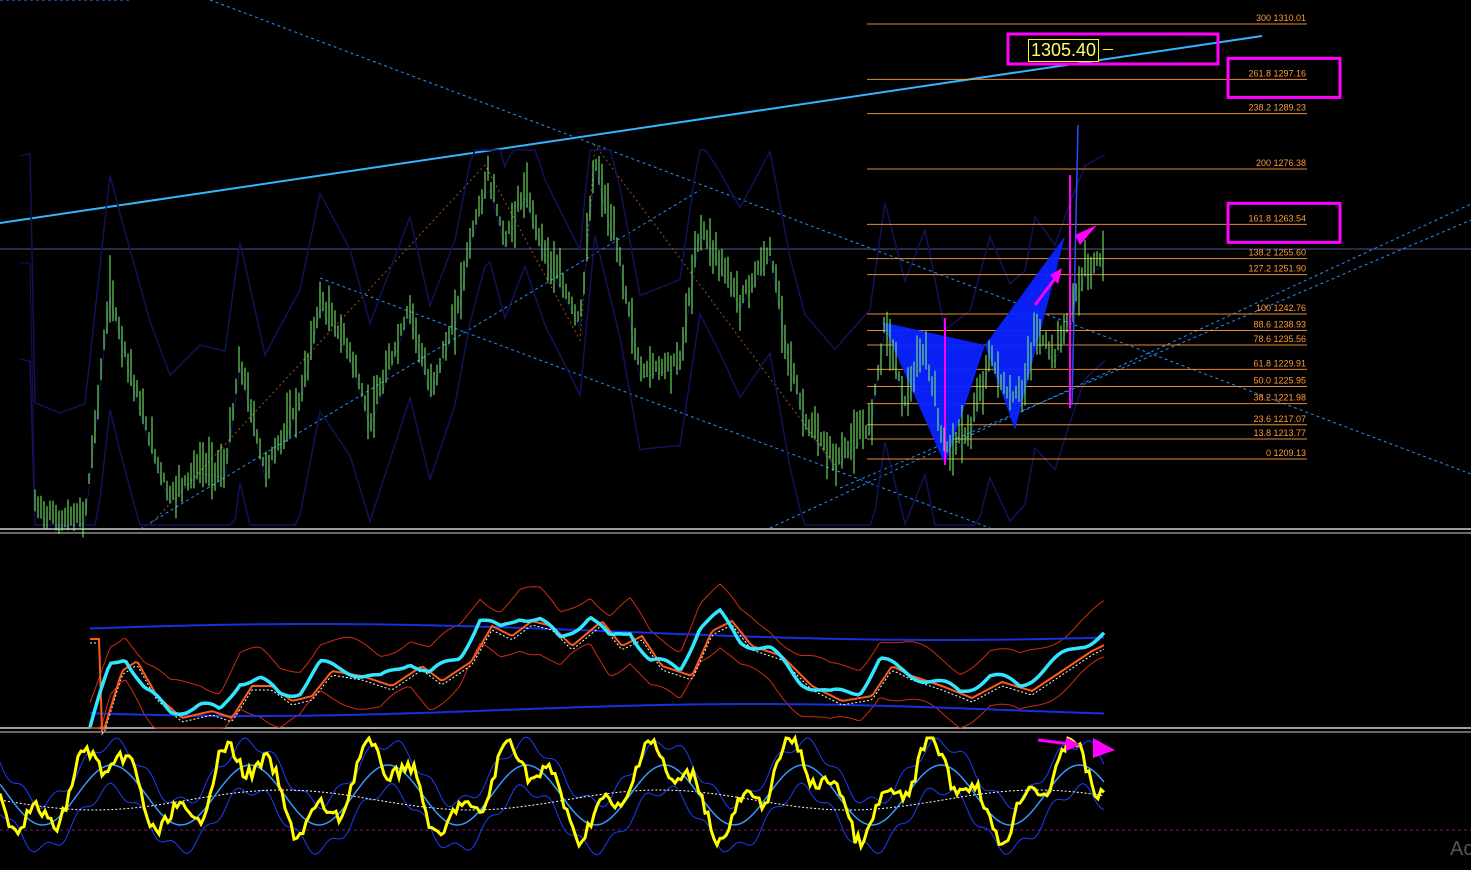 The width and height of the screenshot is (1471, 870). Describe the element at coordinates (1279, 339) in the screenshot. I see `fib-level-label: 78.6 1235.56` at that location.